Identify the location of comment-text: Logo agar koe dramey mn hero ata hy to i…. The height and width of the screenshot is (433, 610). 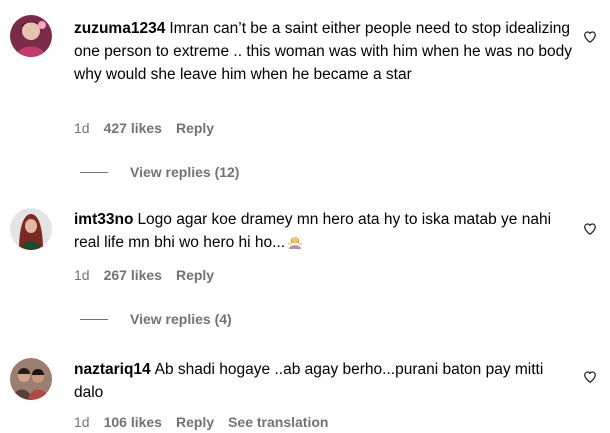
(313, 231).